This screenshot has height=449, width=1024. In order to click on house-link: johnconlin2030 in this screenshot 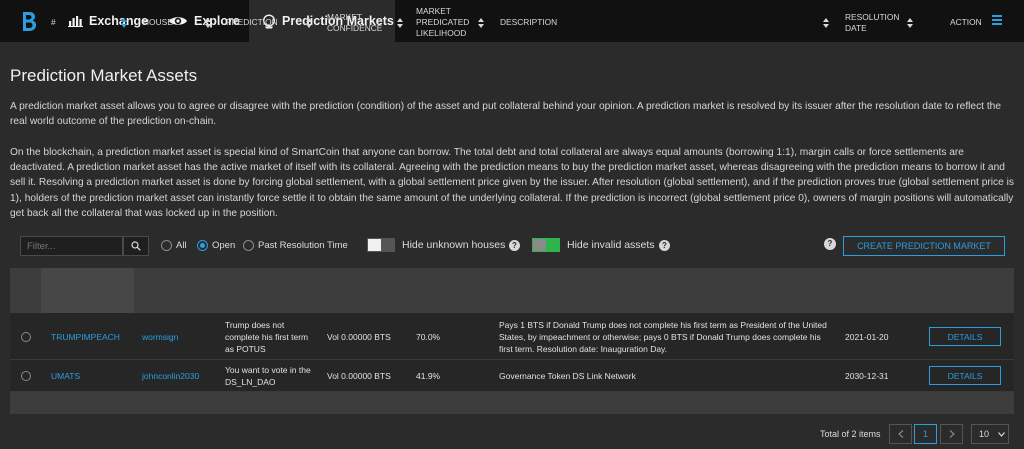, I will do `click(170, 376)`.